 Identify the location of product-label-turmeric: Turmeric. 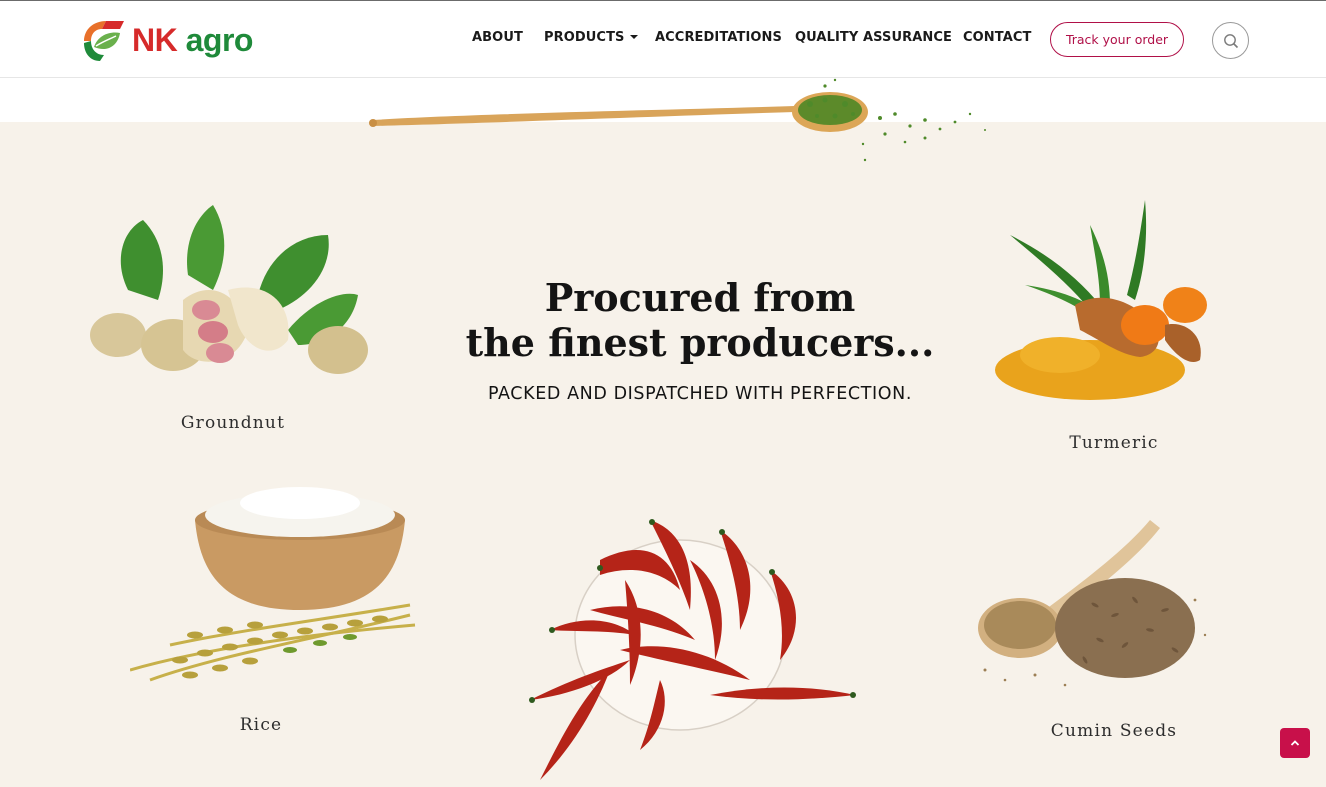
(1114, 443).